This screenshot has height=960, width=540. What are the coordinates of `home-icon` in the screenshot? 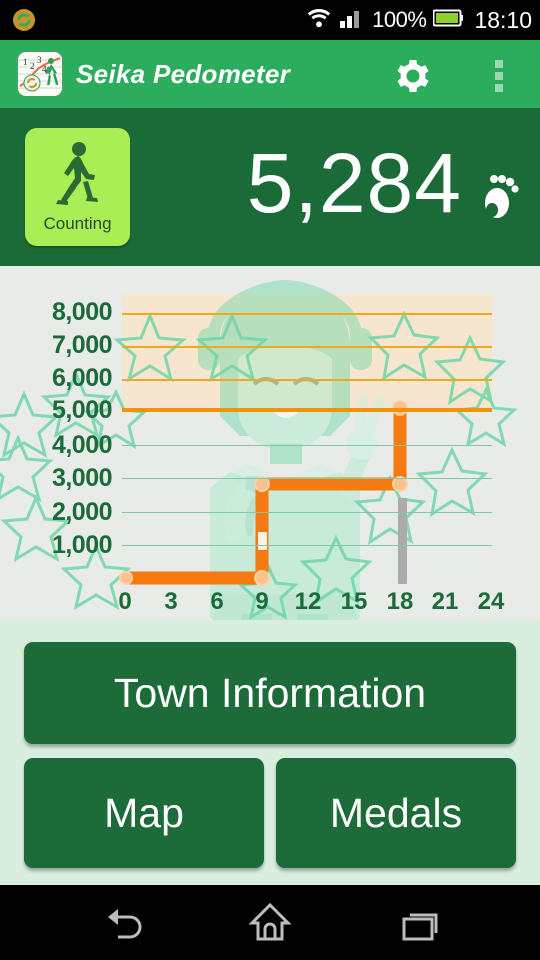 It's located at (270, 922).